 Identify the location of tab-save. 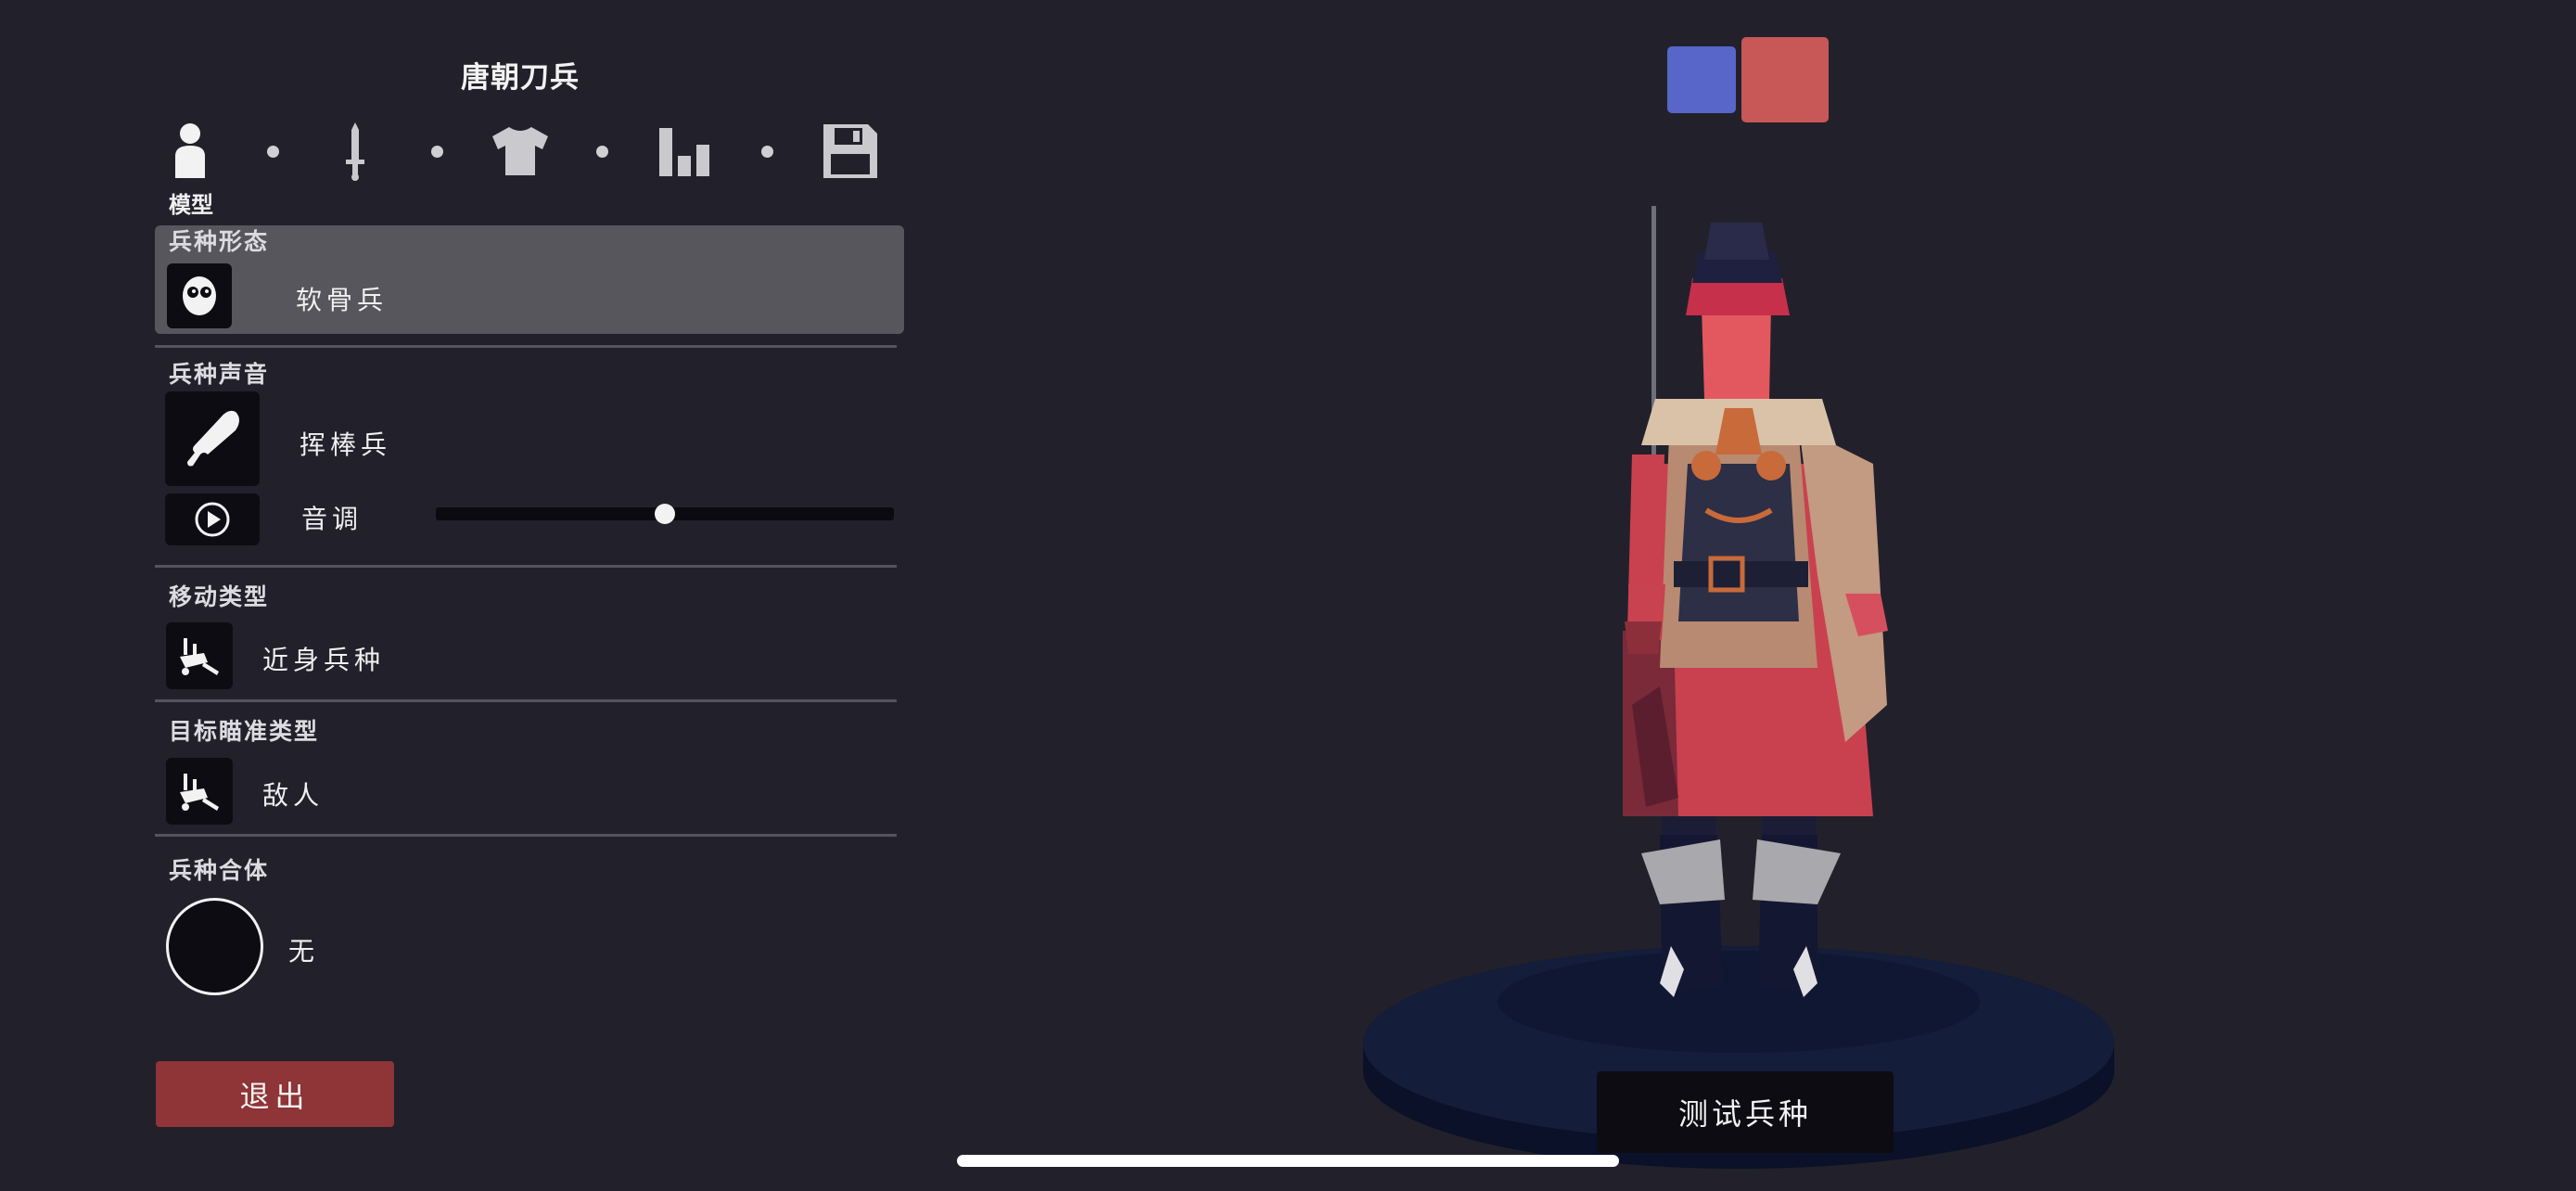
(850, 151).